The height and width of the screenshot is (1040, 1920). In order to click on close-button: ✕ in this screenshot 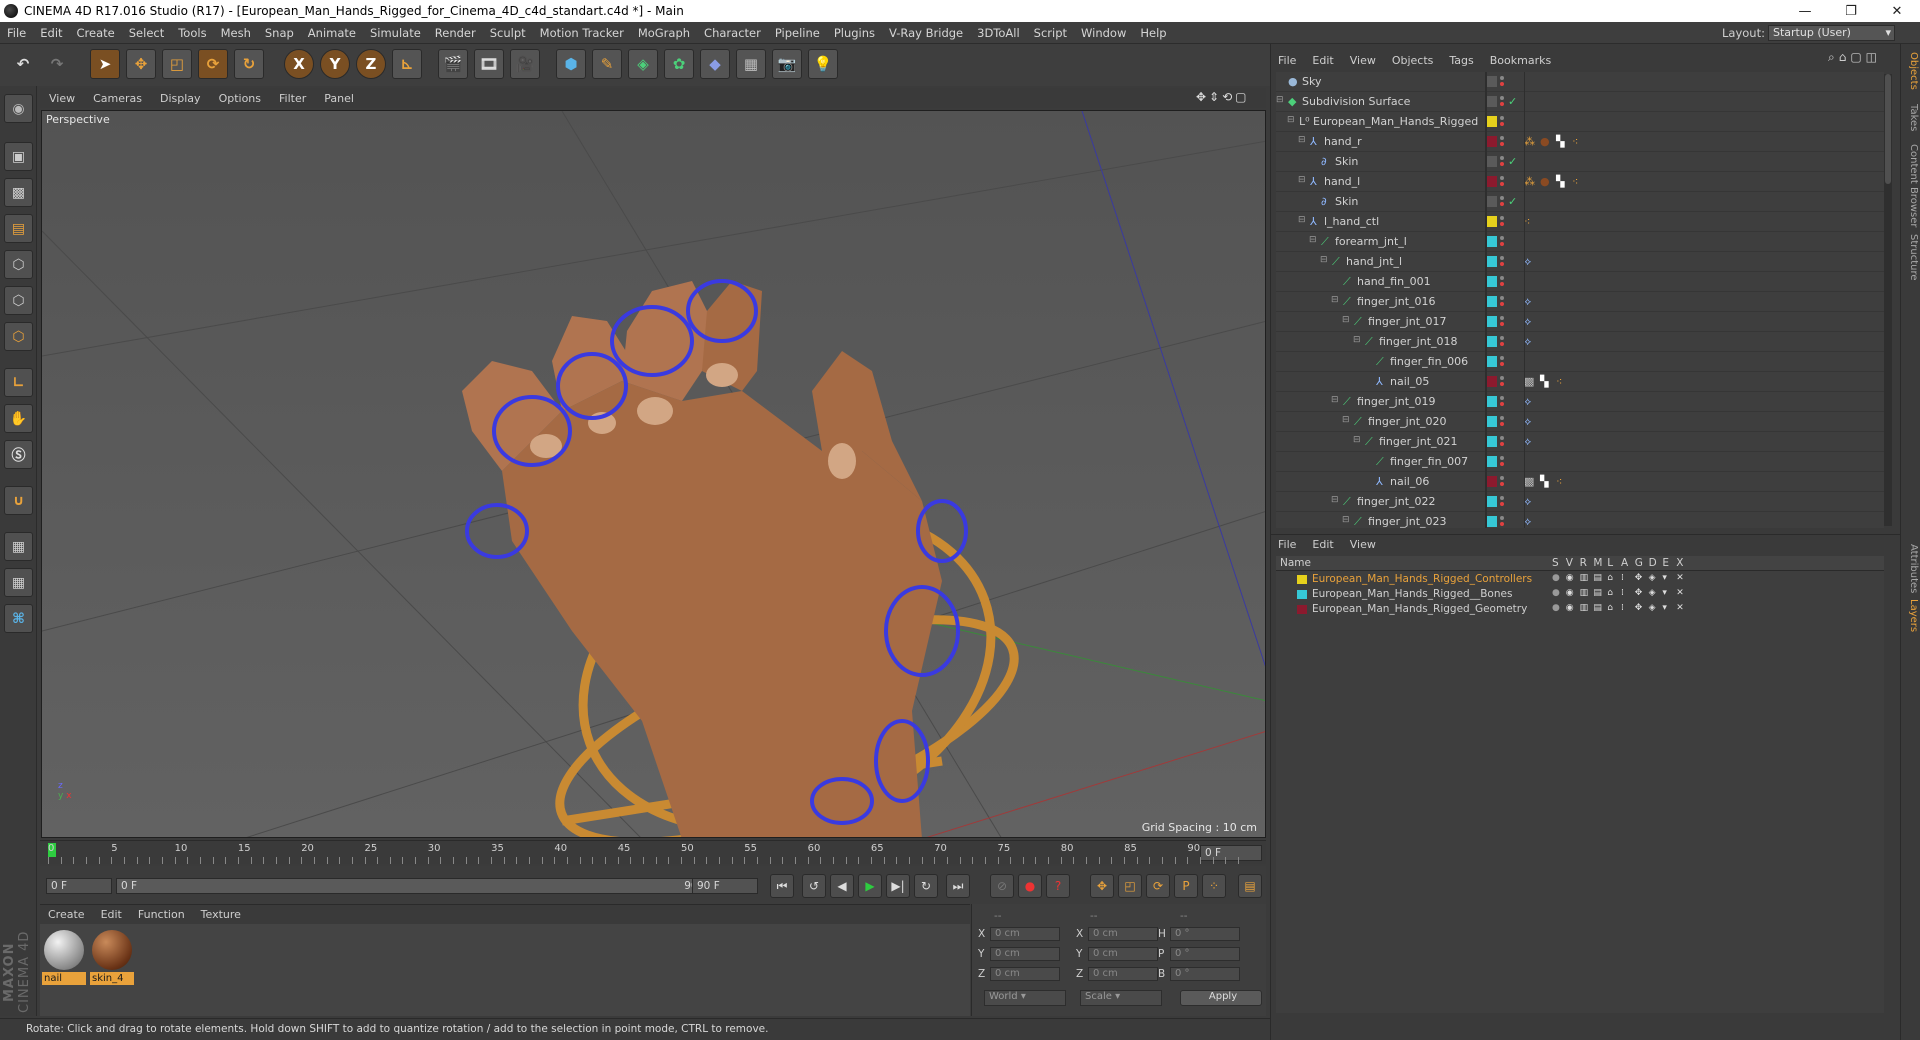, I will do `click(1897, 11)`.